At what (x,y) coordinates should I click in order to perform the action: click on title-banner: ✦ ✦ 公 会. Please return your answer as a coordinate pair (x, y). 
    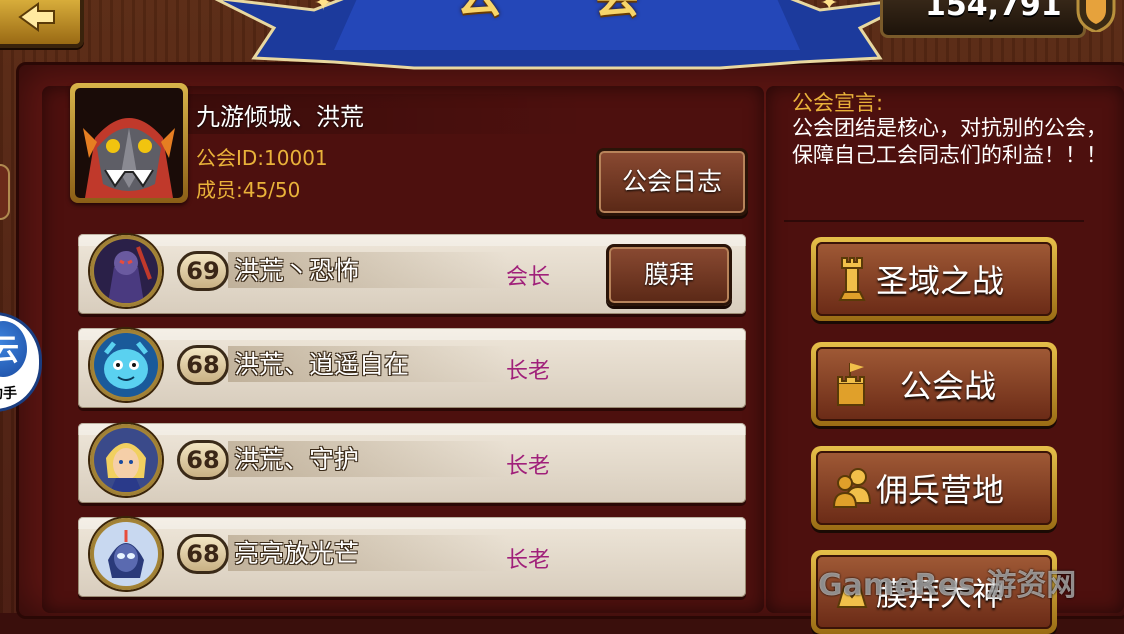
    Looking at the image, I should click on (567, 35).